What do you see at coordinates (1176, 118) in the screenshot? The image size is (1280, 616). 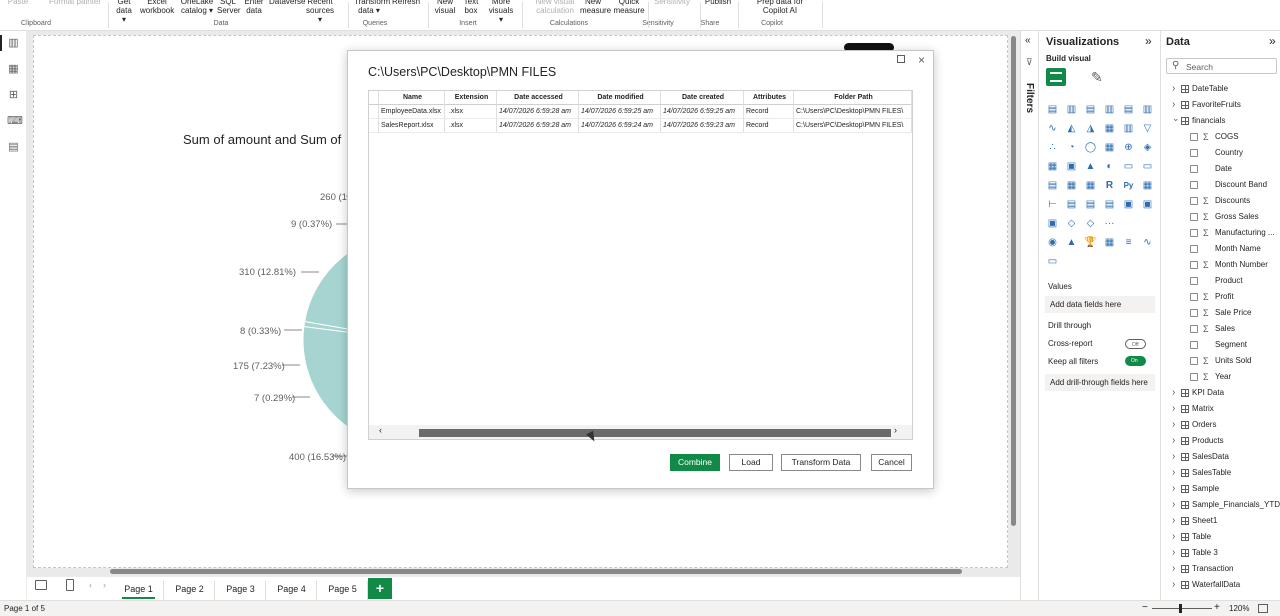 I see `chevron-down-icon: ⌄` at bounding box center [1176, 118].